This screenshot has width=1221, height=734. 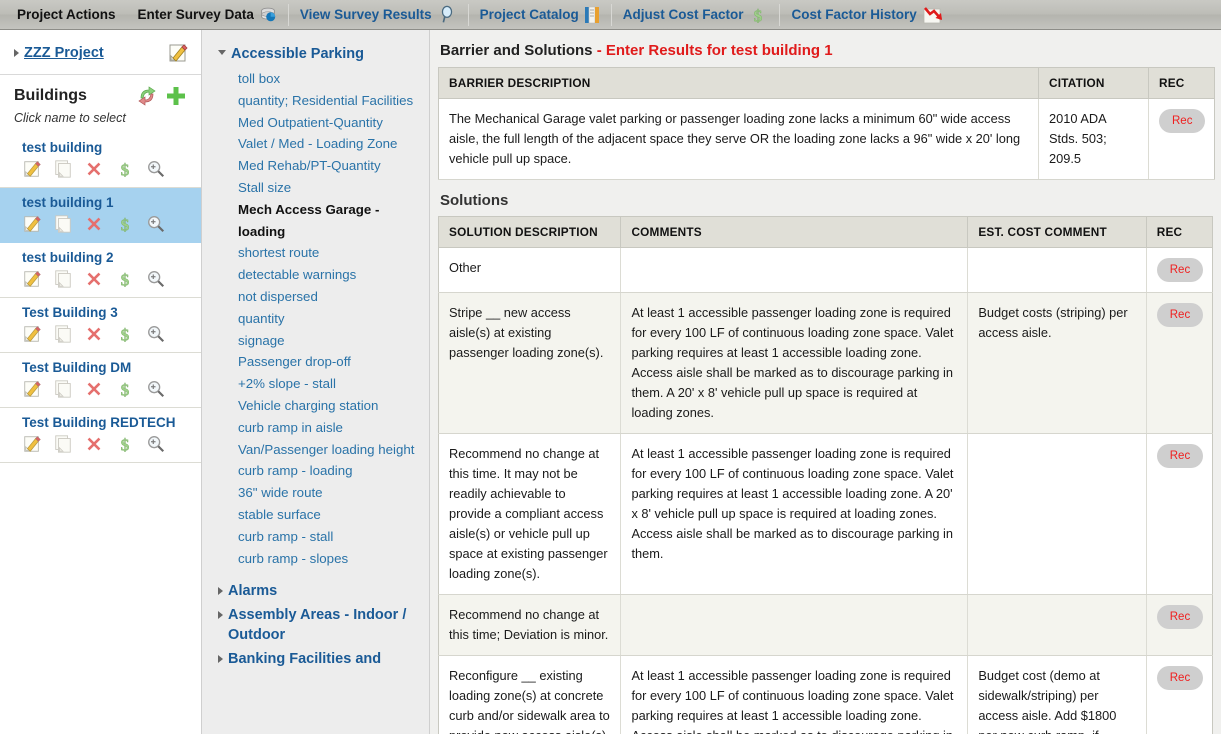 I want to click on barrier-table-header-row: BARRIER DESCRIPTION CITATION REC, so click(x=826, y=83).